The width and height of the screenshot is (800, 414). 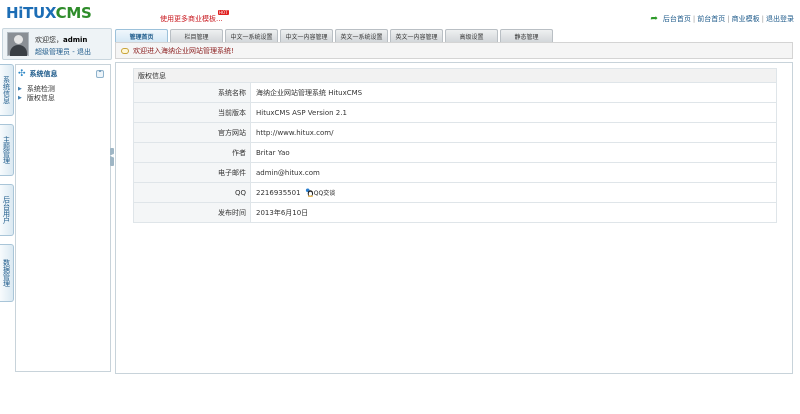 What do you see at coordinates (100, 74) in the screenshot?
I see `collapse-icon: ⌃` at bounding box center [100, 74].